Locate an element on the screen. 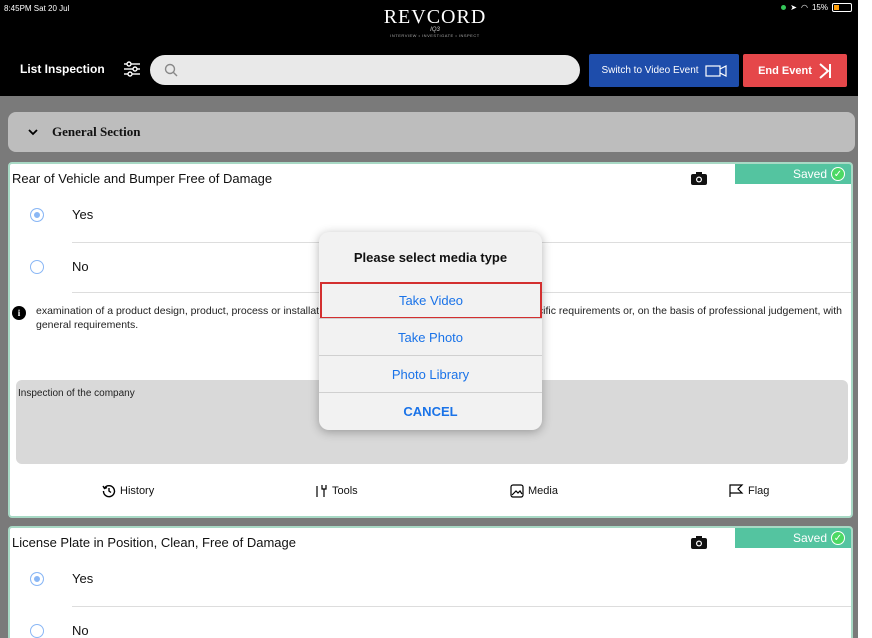  flag-button: Flag is located at coordinates (748, 491).